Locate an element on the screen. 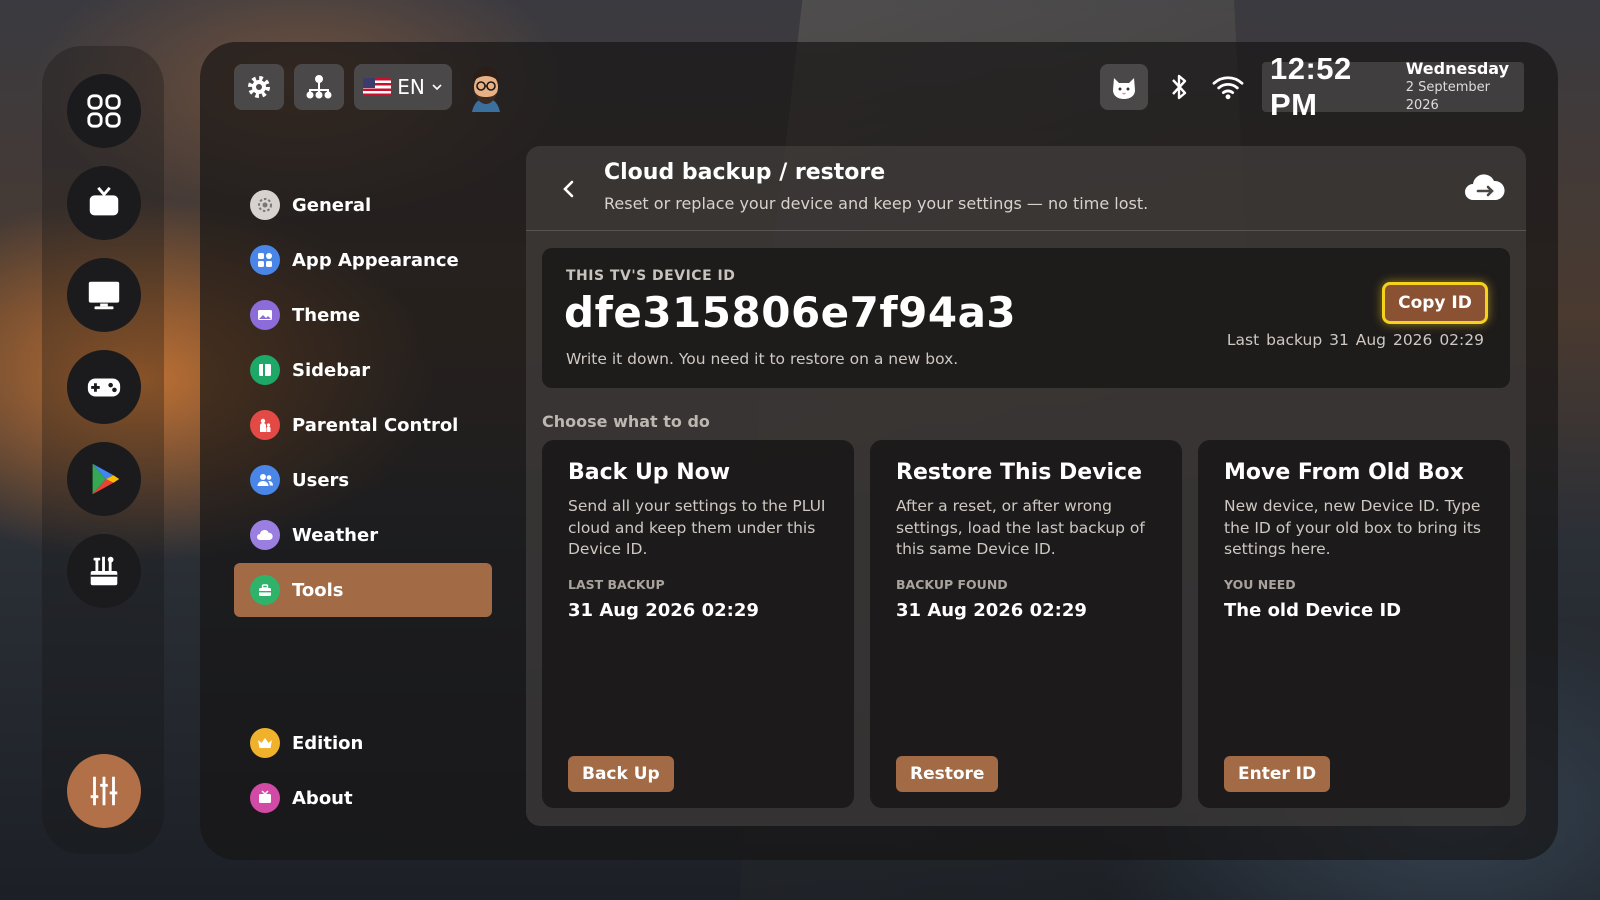 The width and height of the screenshot is (1600, 900). nav-label-tools: Tools is located at coordinates (318, 590).